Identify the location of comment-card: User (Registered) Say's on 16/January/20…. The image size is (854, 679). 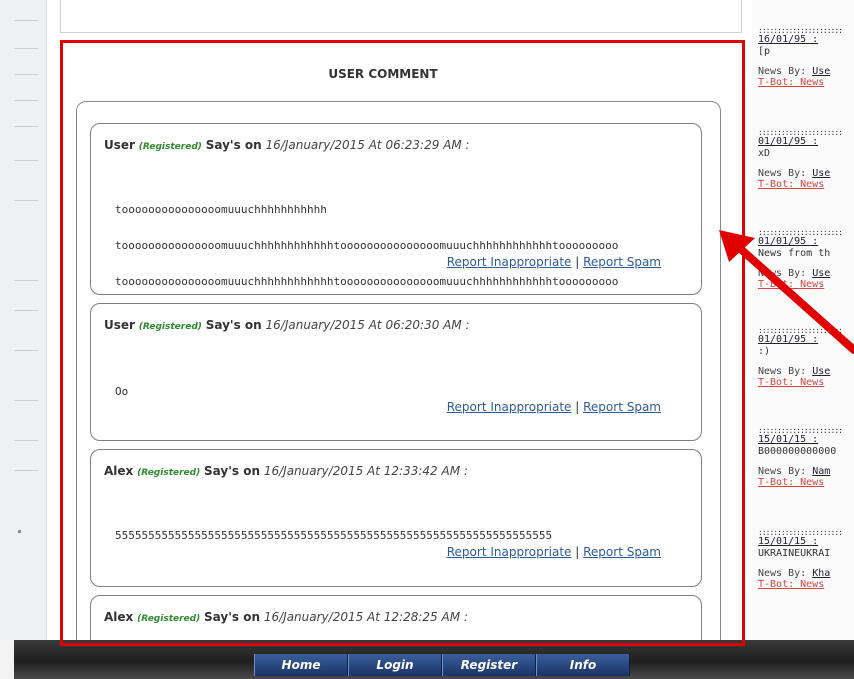
(396, 372).